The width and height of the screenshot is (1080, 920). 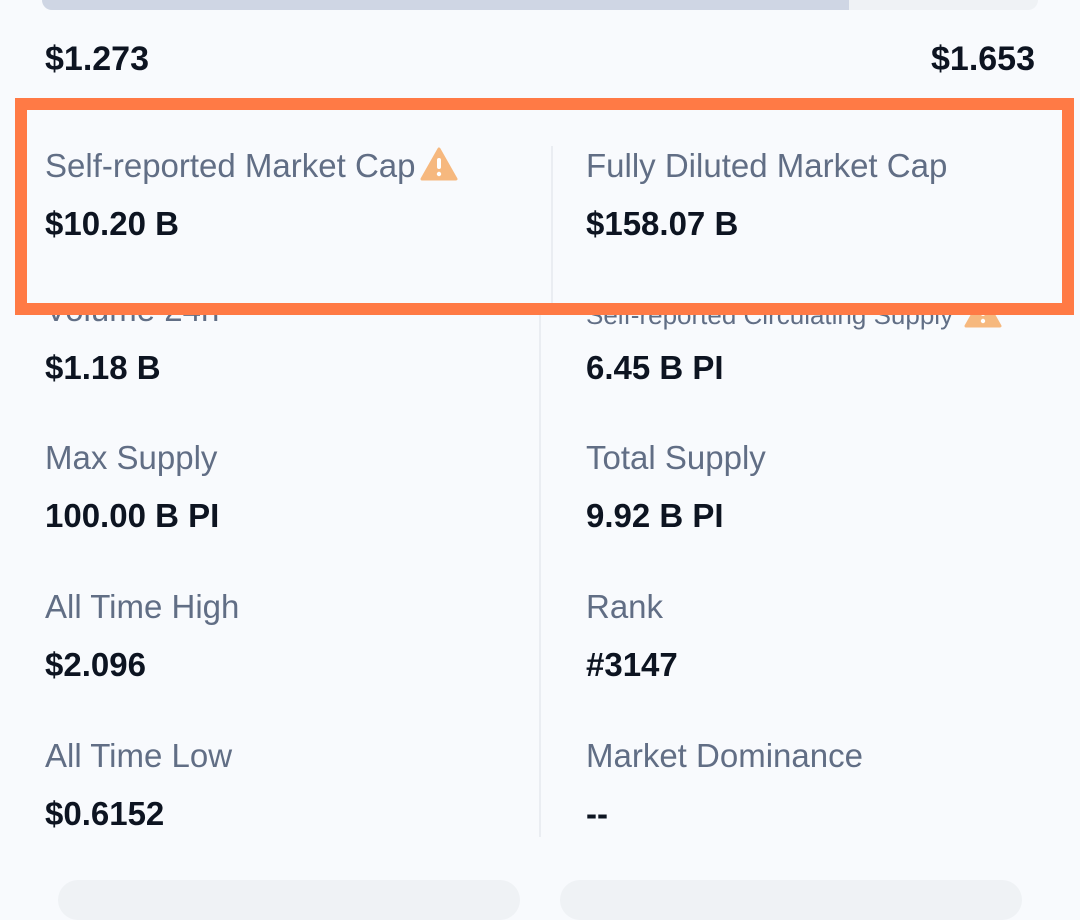 What do you see at coordinates (230, 165) in the screenshot?
I see `stat-label-text: Self-reported Market Cap` at bounding box center [230, 165].